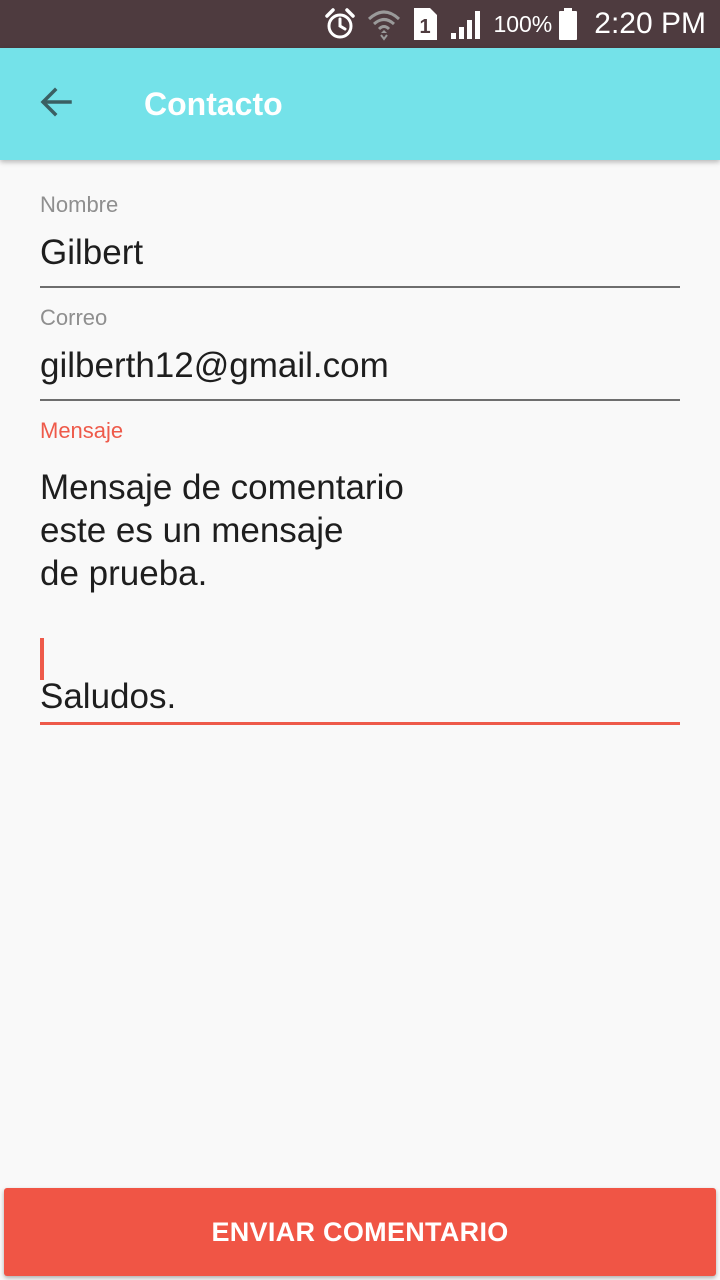  Describe the element at coordinates (192, 530) in the screenshot. I see `message-line: este es un mensaje` at that location.